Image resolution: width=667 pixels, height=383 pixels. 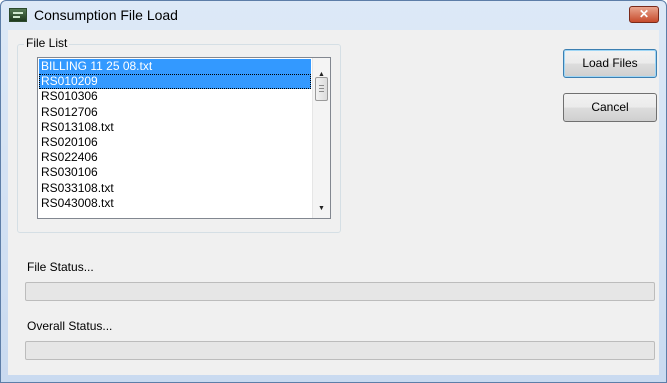 What do you see at coordinates (610, 107) in the screenshot?
I see `cancel-button: Cancel` at bounding box center [610, 107].